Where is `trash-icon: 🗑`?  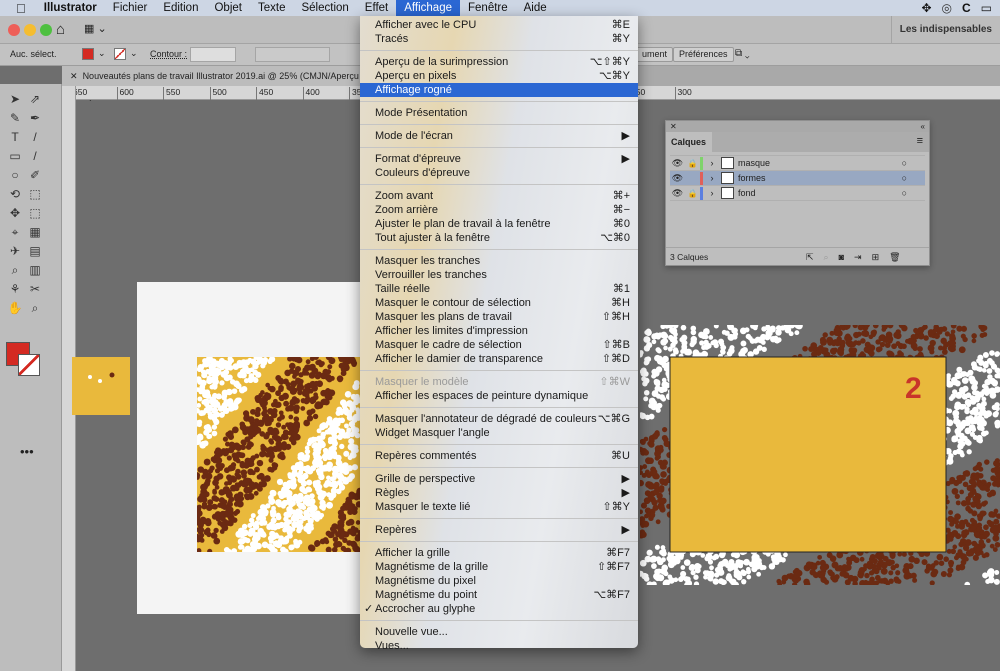 trash-icon: 🗑 is located at coordinates (899, 257).